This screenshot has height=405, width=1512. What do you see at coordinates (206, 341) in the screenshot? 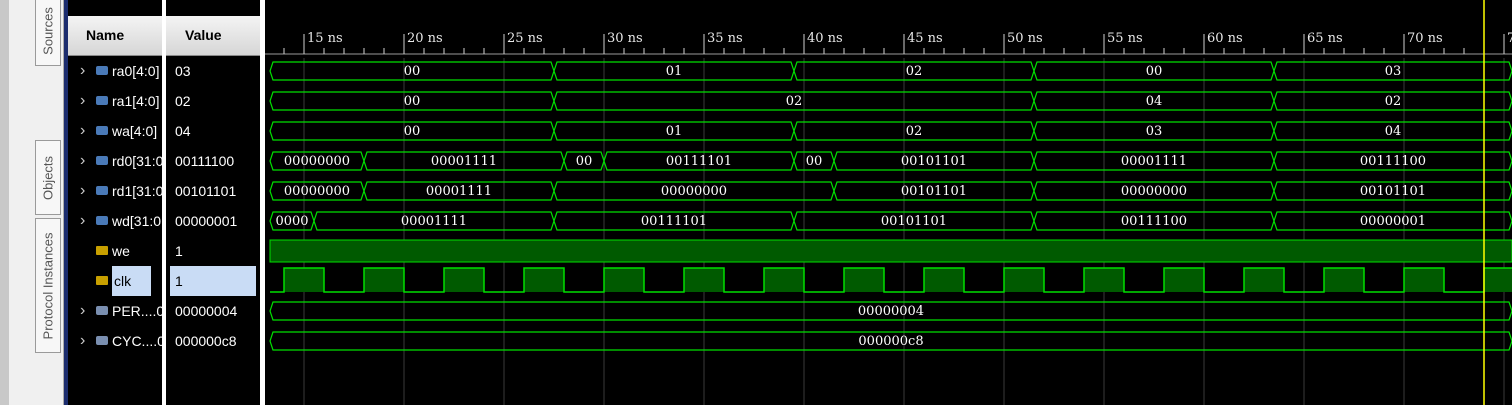
I see `signal-value: 000000c8` at bounding box center [206, 341].